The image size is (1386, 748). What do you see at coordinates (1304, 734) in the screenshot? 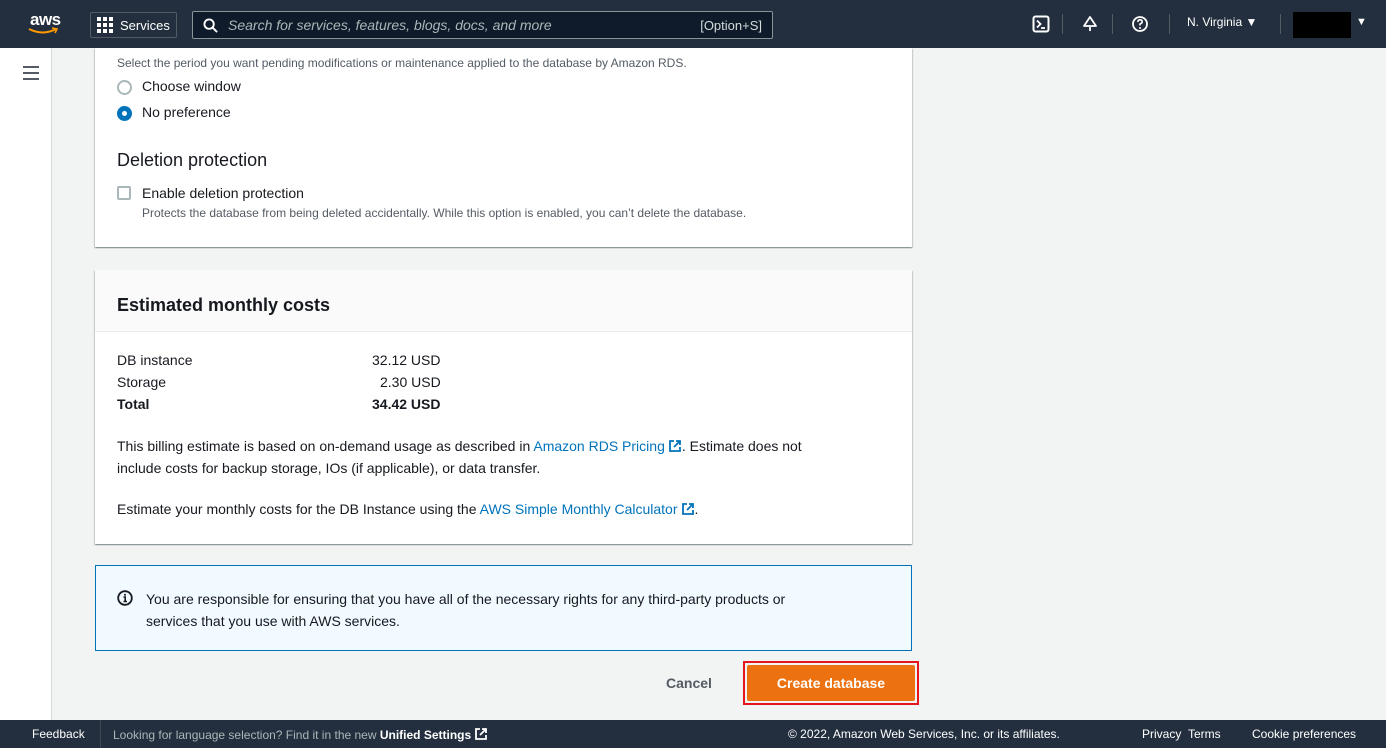
I see `cookie-preferences-link: Cookie preferences` at bounding box center [1304, 734].